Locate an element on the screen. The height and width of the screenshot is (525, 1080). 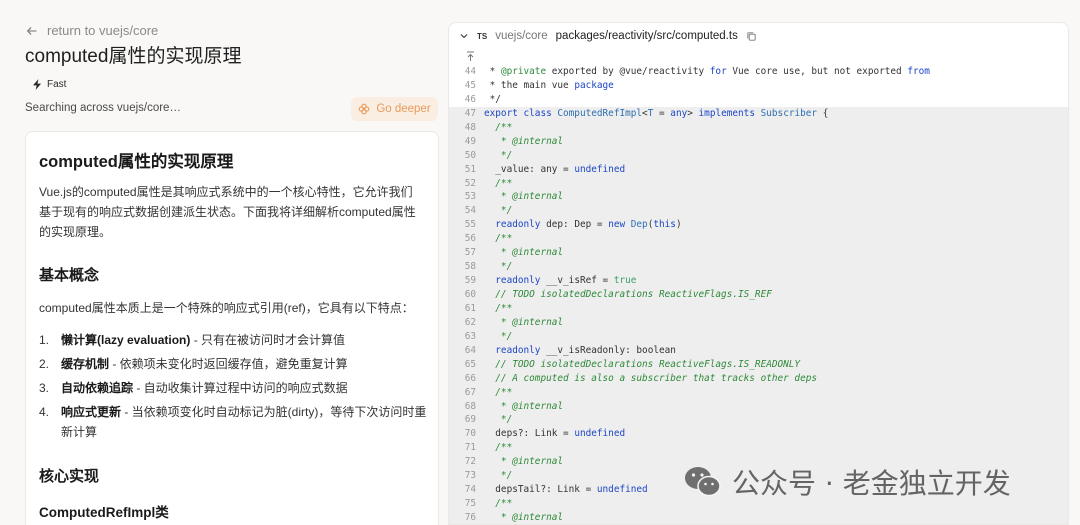
line-number: 66 is located at coordinates (470, 378).